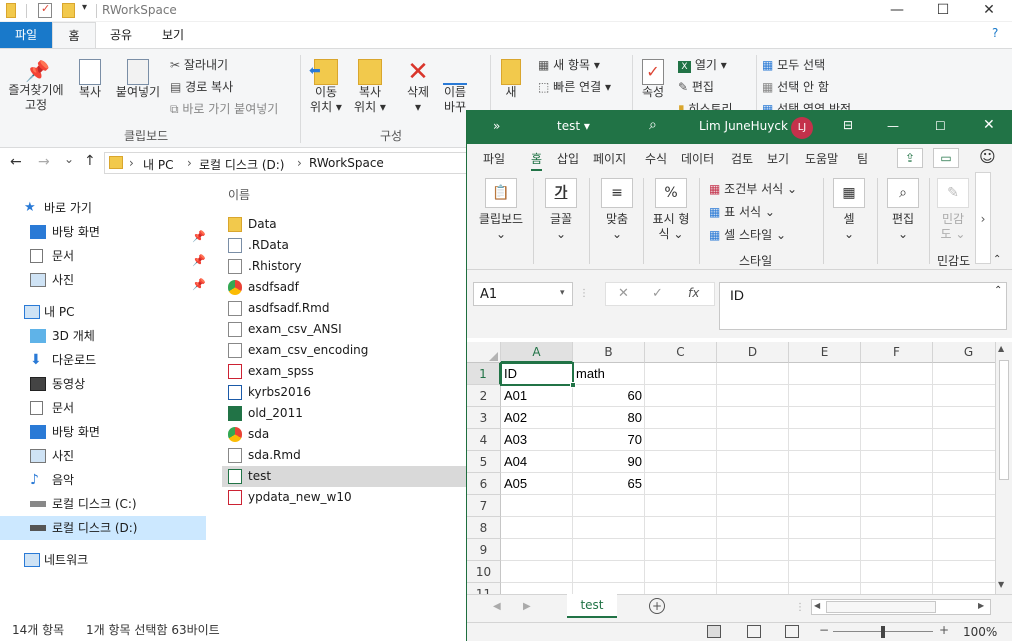  Describe the element at coordinates (609, 462) in the screenshot. I see `cell: 90` at that location.